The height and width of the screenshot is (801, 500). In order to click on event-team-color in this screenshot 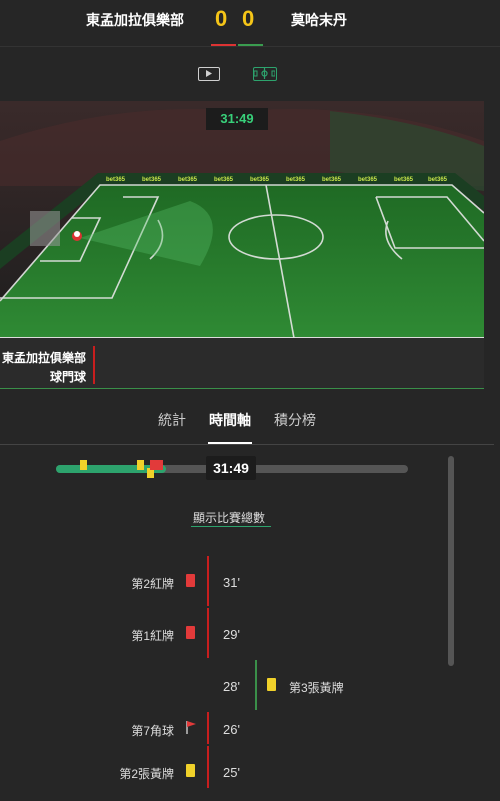, I will do `click(94, 365)`.